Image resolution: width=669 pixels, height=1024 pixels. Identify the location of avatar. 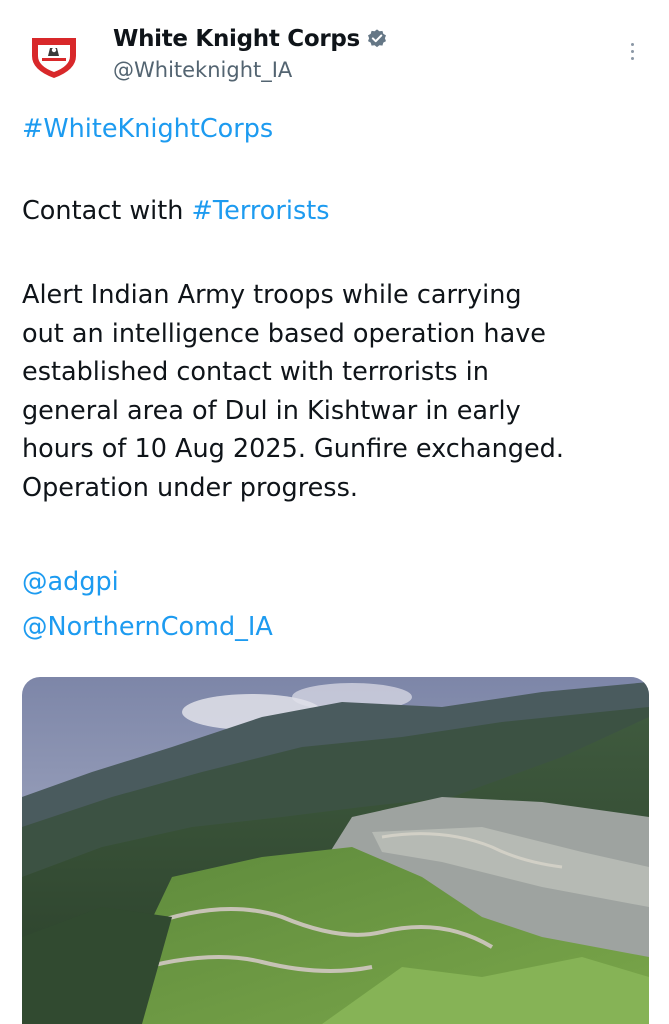
(54, 52).